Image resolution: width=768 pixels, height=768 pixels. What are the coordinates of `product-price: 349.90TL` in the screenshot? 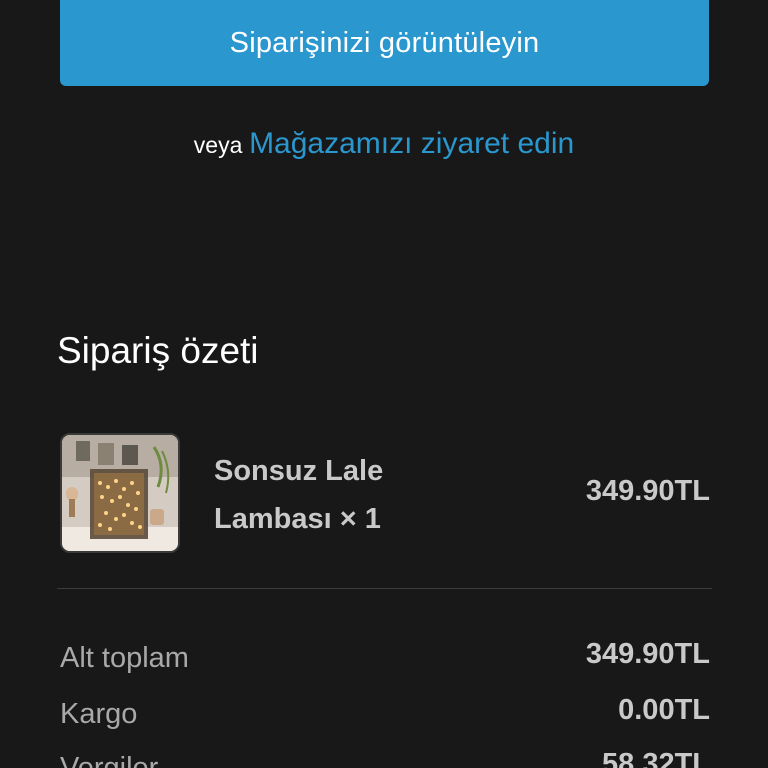 It's located at (647, 491).